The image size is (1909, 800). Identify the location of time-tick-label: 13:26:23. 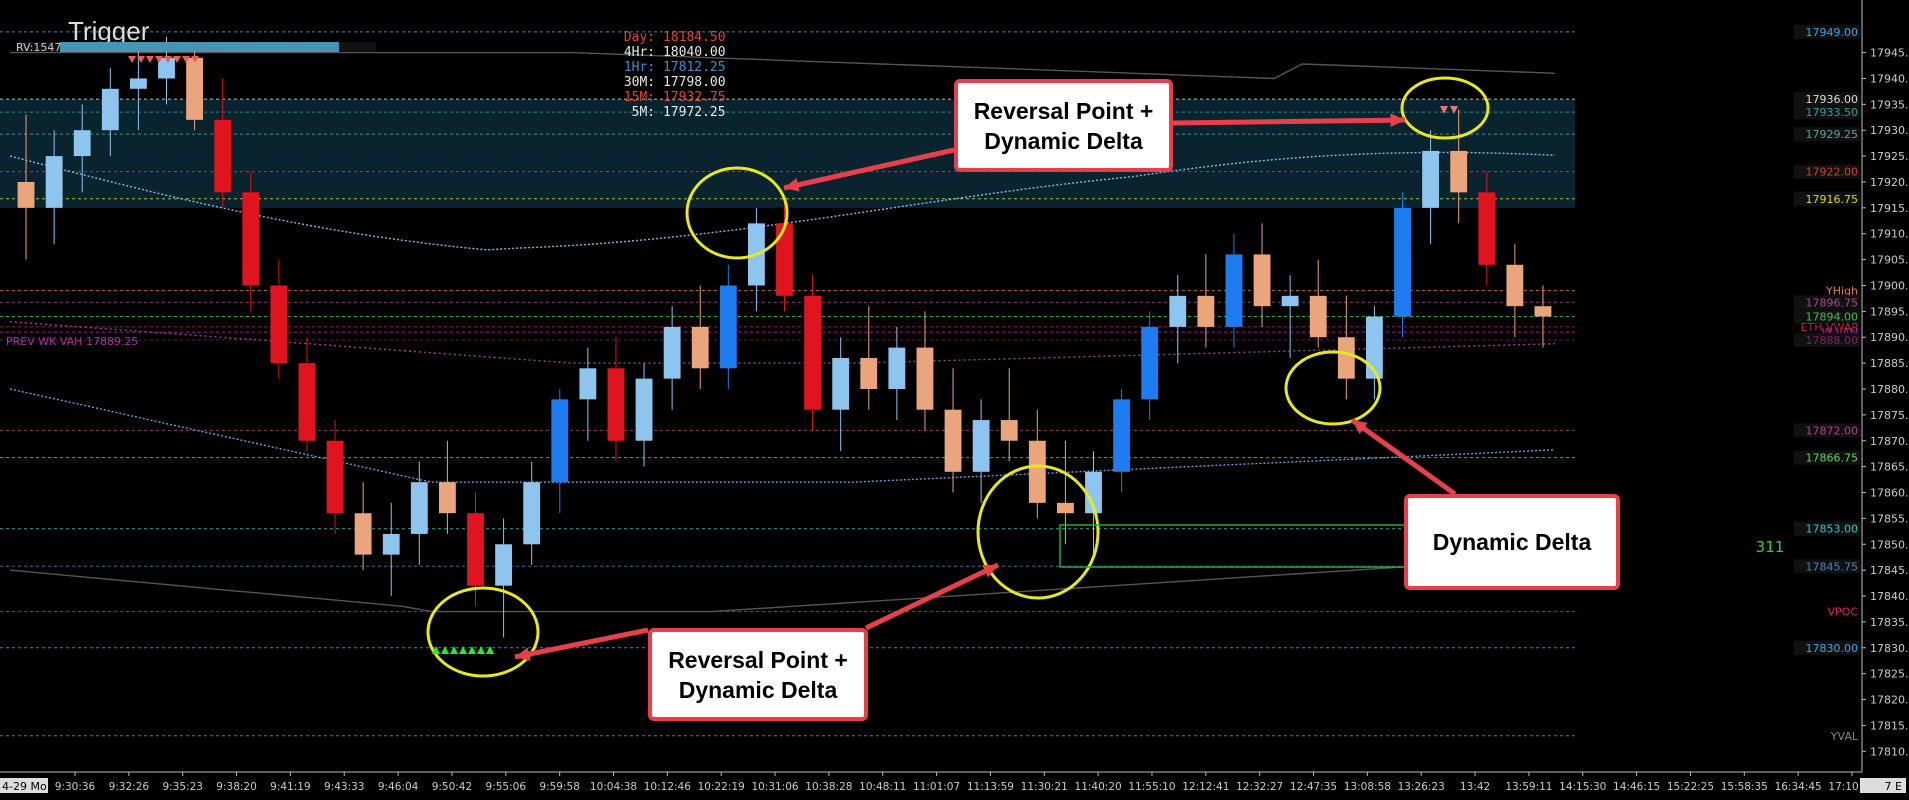
(1421, 787).